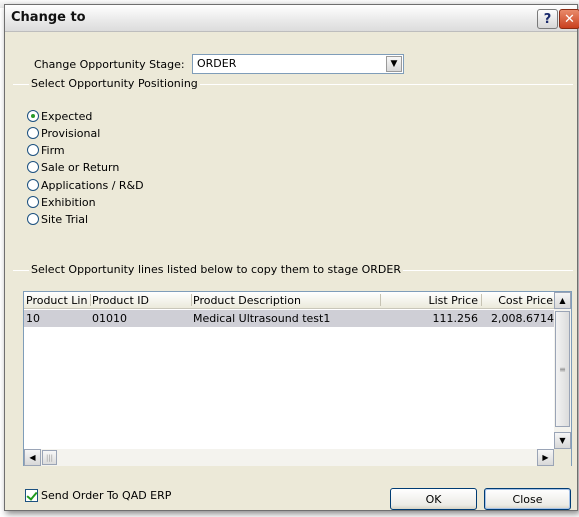  I want to click on stage-select: ORDER ▼, so click(298, 64).